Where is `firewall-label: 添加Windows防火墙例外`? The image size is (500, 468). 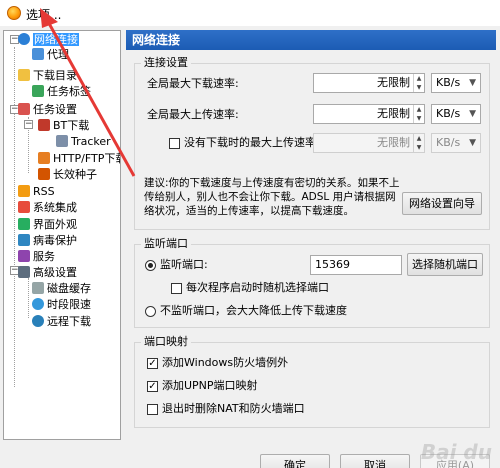 firewall-label: 添加Windows防火墙例外 is located at coordinates (225, 362).